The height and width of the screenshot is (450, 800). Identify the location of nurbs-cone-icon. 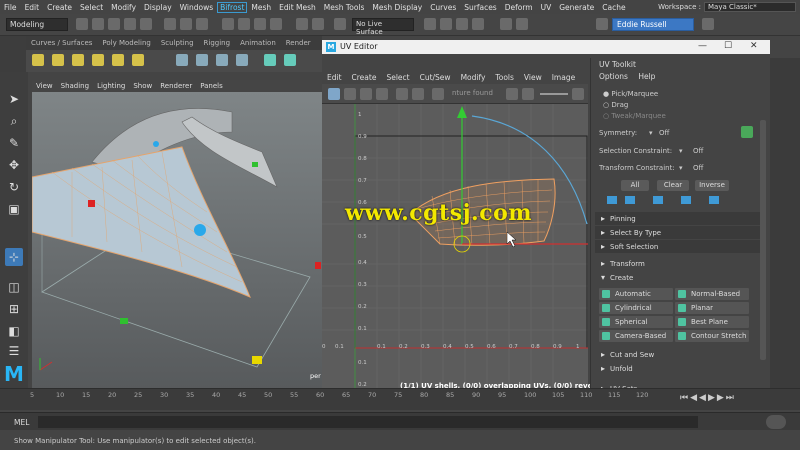
(98, 60).